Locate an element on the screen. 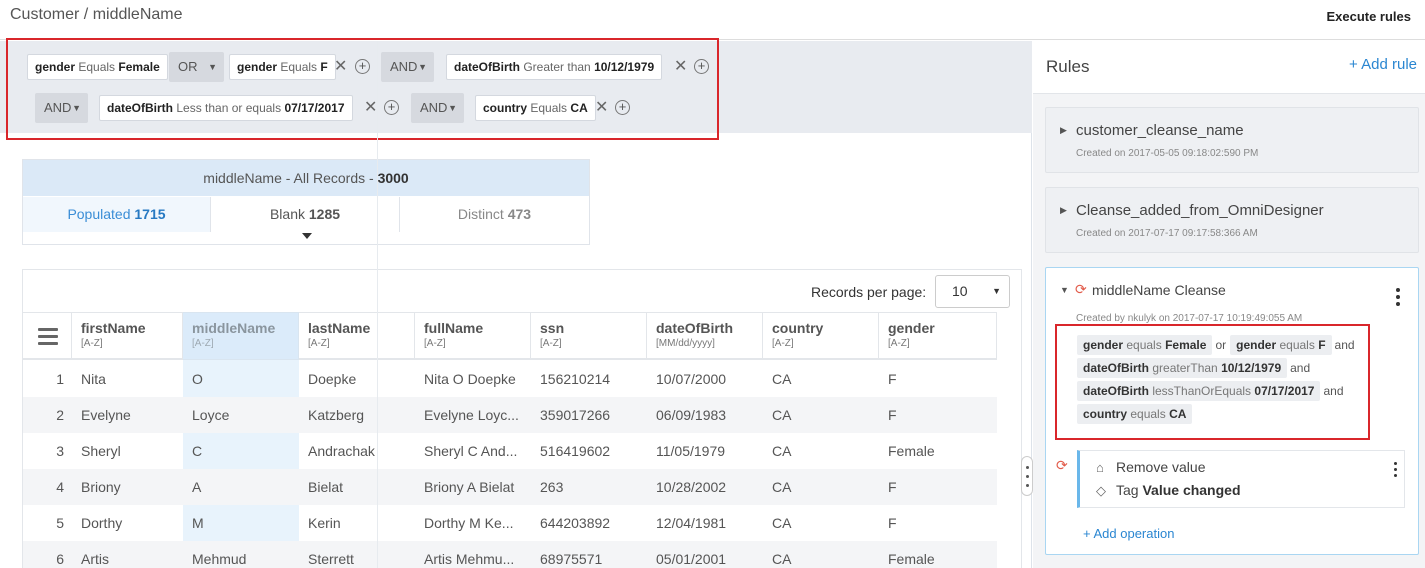 The height and width of the screenshot is (568, 1425). cell-dateofbirth: 10/28/2002 is located at coordinates (691, 487).